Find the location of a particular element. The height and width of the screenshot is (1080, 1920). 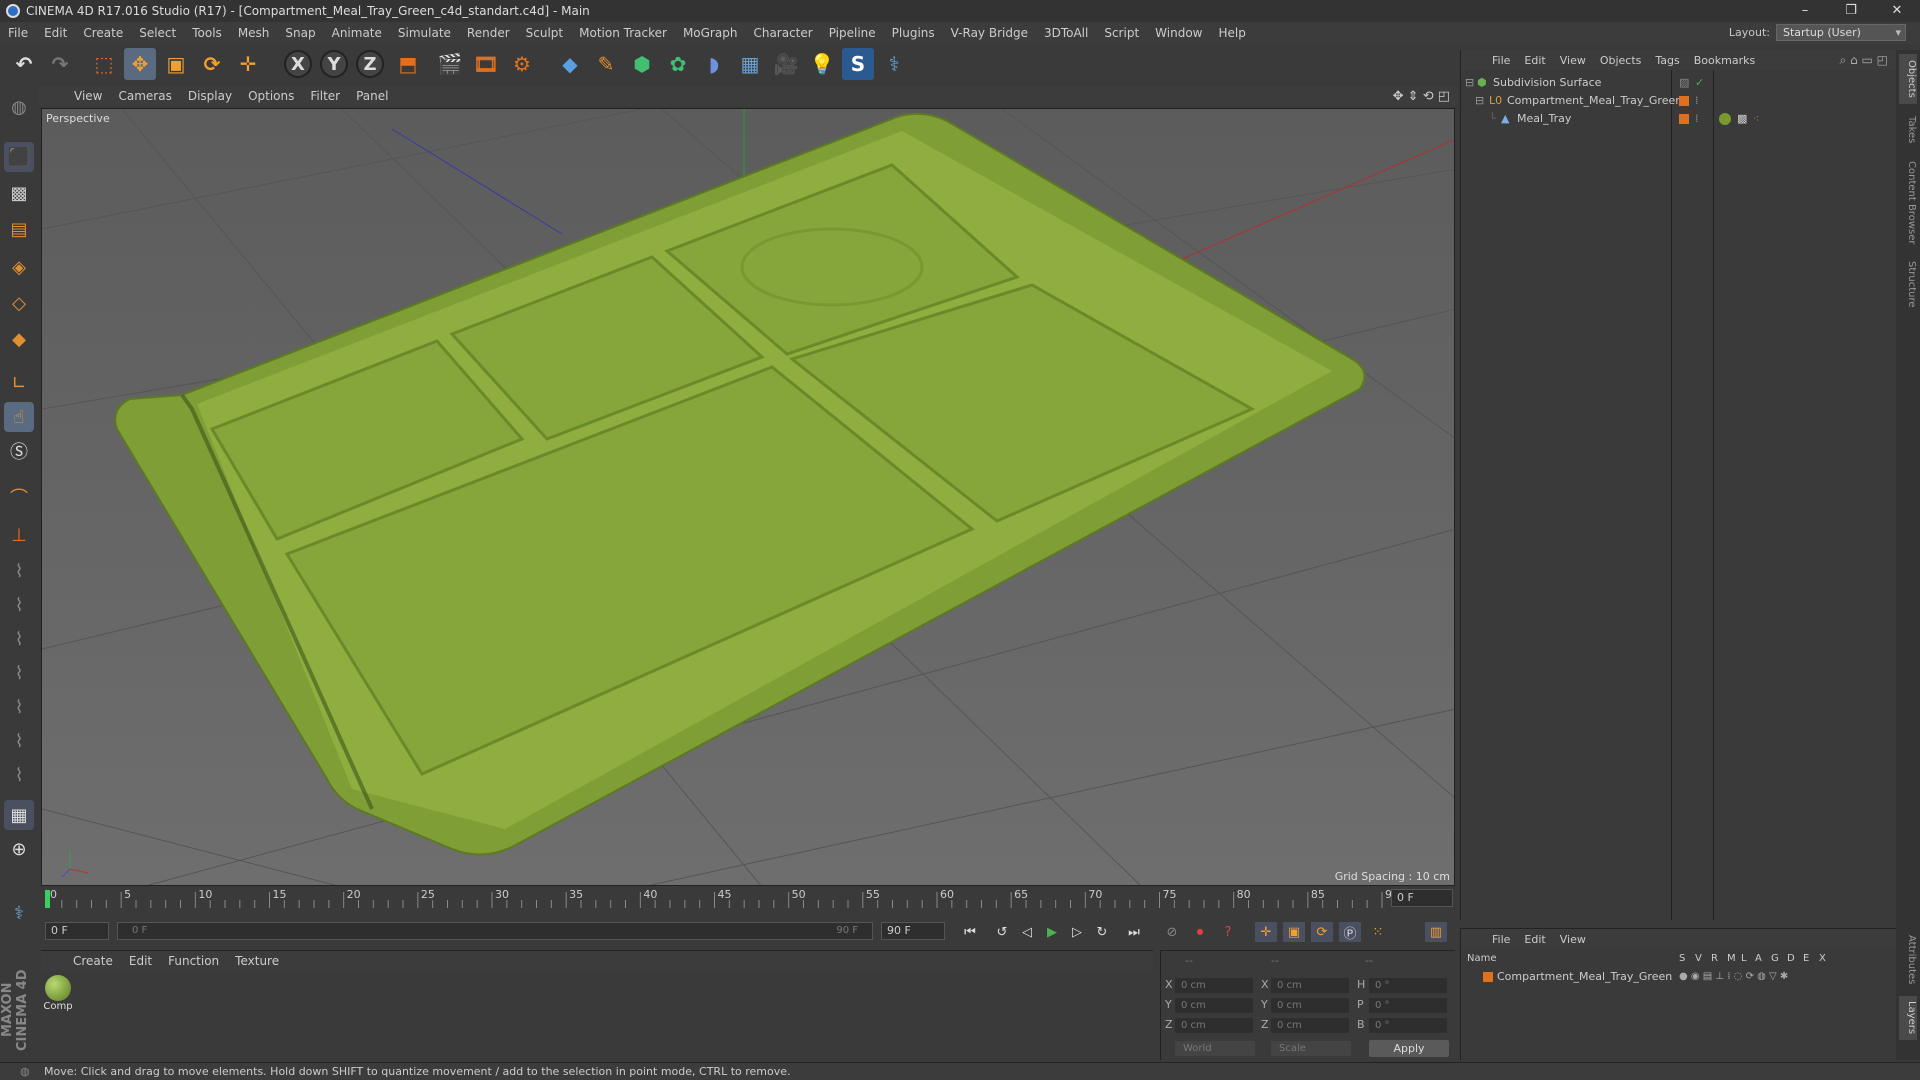

key-rotation-icon: ⟳ is located at coordinates (1322, 932).